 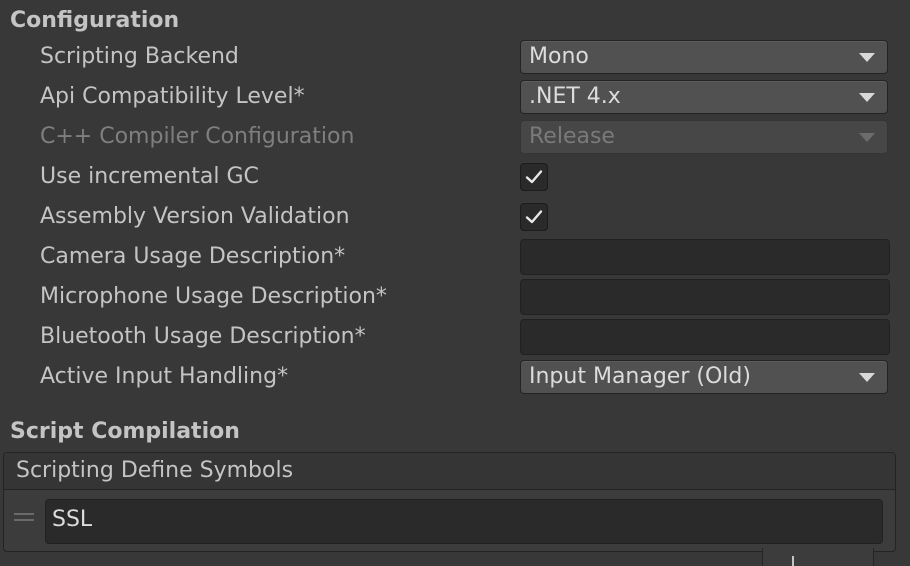 What do you see at coordinates (455, 98) in the screenshot?
I see `row-api-compatibility: Api Compatibility Level* .NET 4.x` at bounding box center [455, 98].